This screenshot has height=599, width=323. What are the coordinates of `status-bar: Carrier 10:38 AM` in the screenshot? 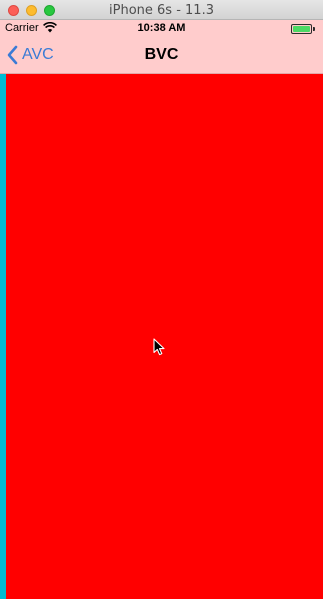 It's located at (161, 28).